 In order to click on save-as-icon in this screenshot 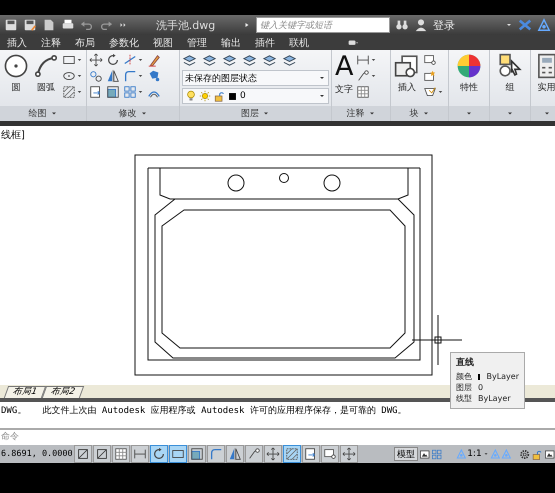, I will do `click(30, 25)`.